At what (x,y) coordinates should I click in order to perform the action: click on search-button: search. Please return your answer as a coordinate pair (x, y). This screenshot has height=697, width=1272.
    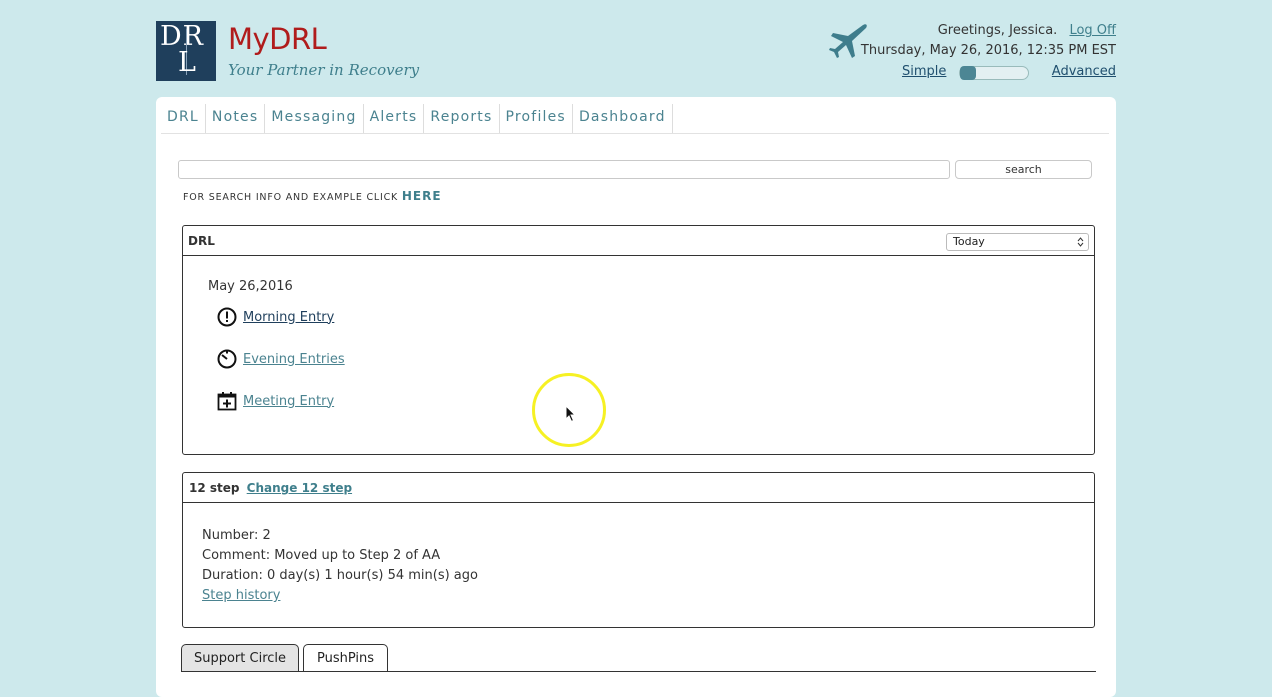
    Looking at the image, I should click on (1023, 169).